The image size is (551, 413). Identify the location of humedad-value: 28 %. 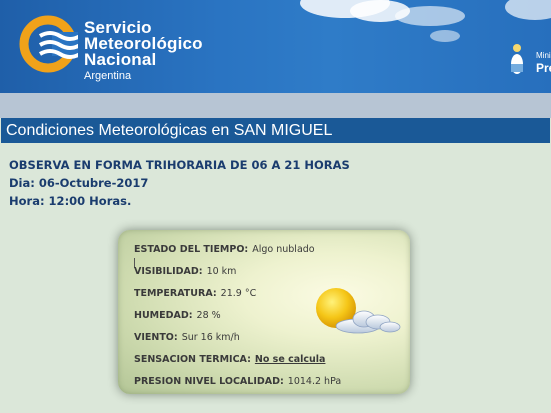
(208, 315).